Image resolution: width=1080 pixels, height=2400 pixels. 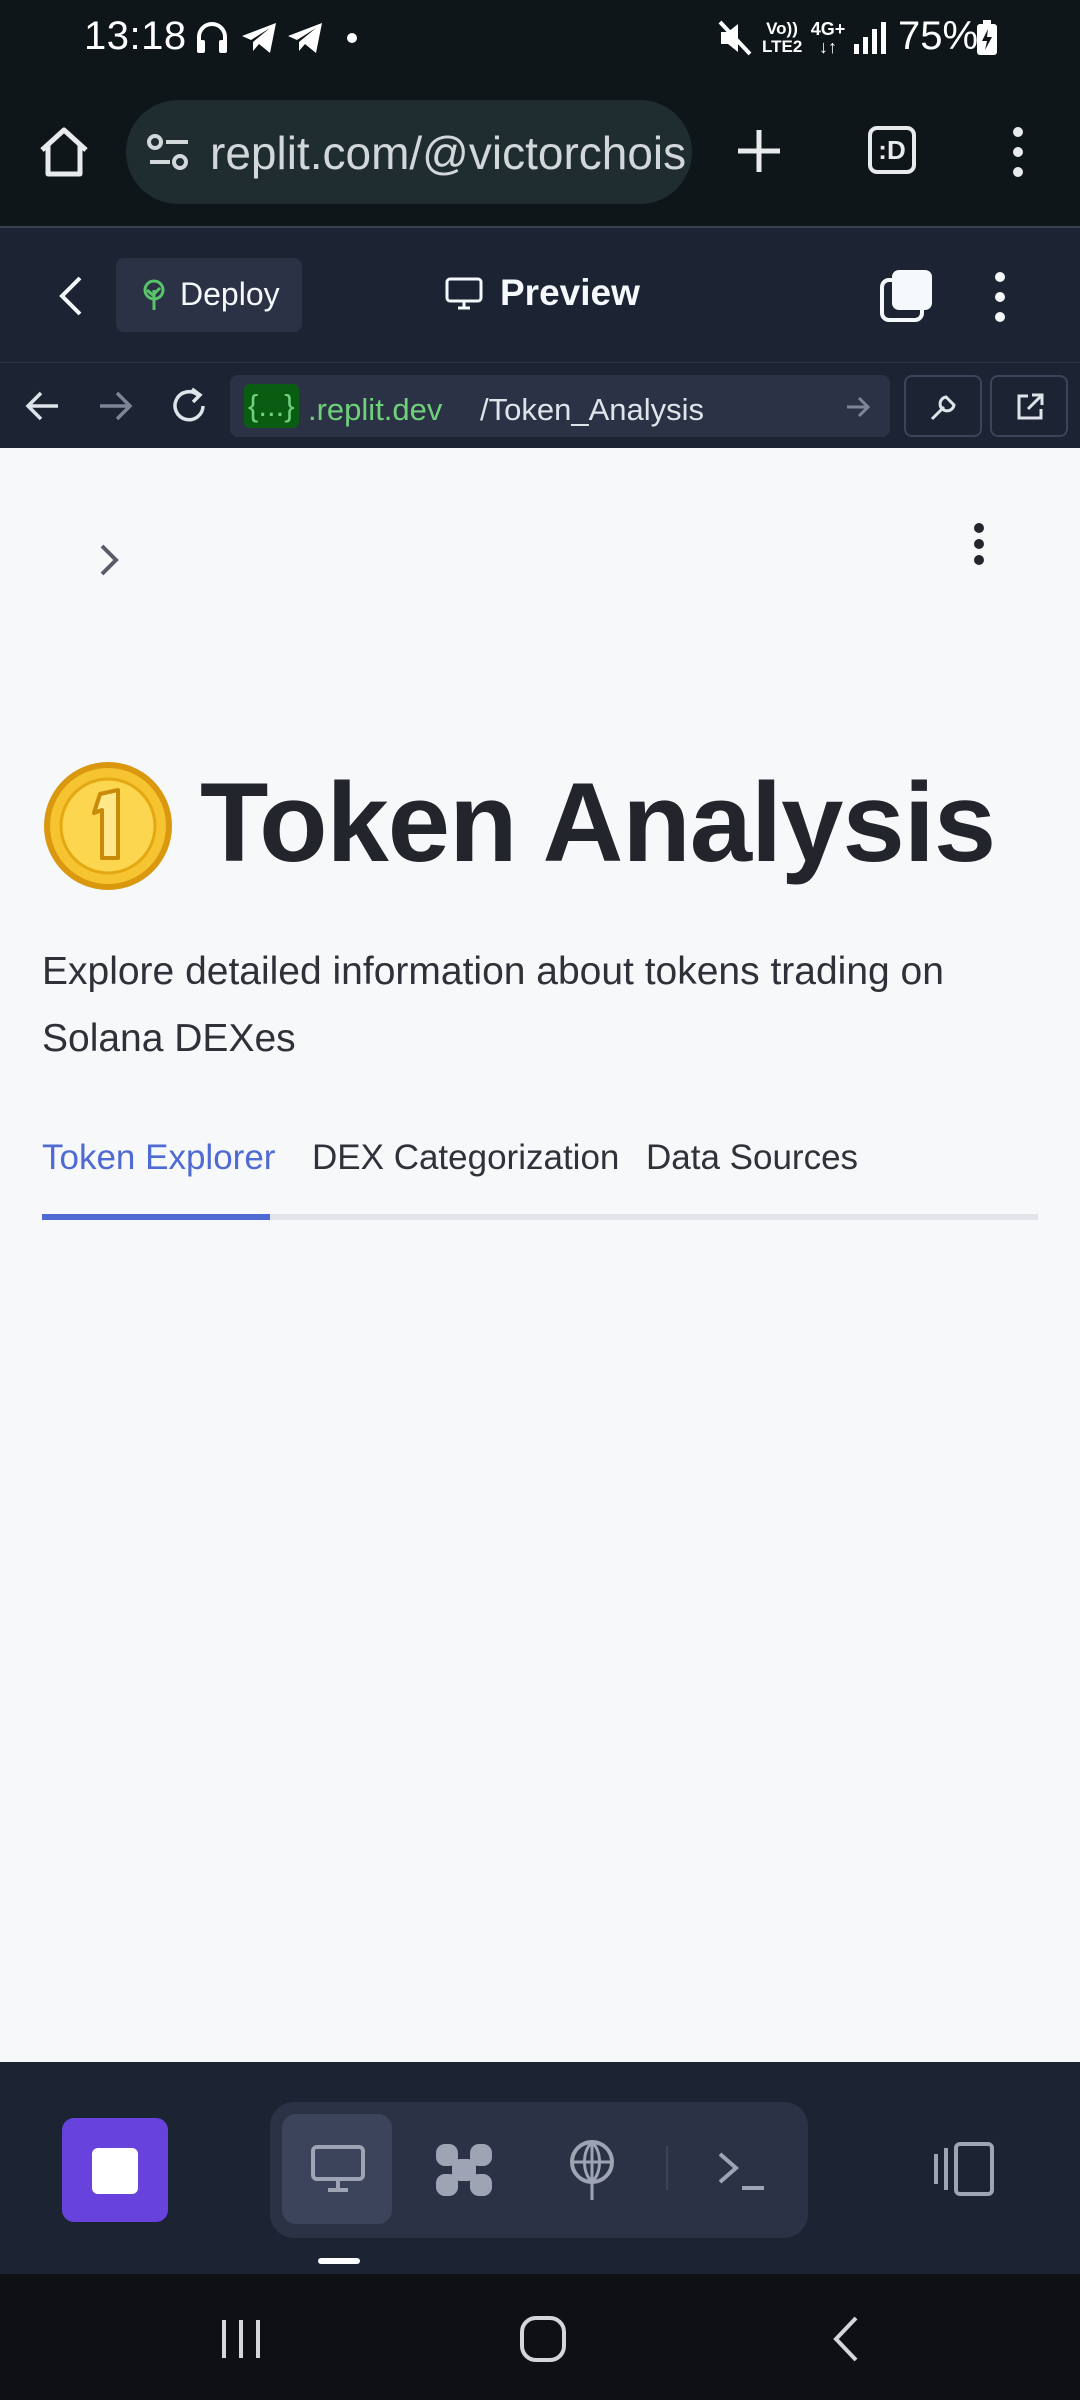 I want to click on active-pane-indicator, so click(x=339, y=2261).